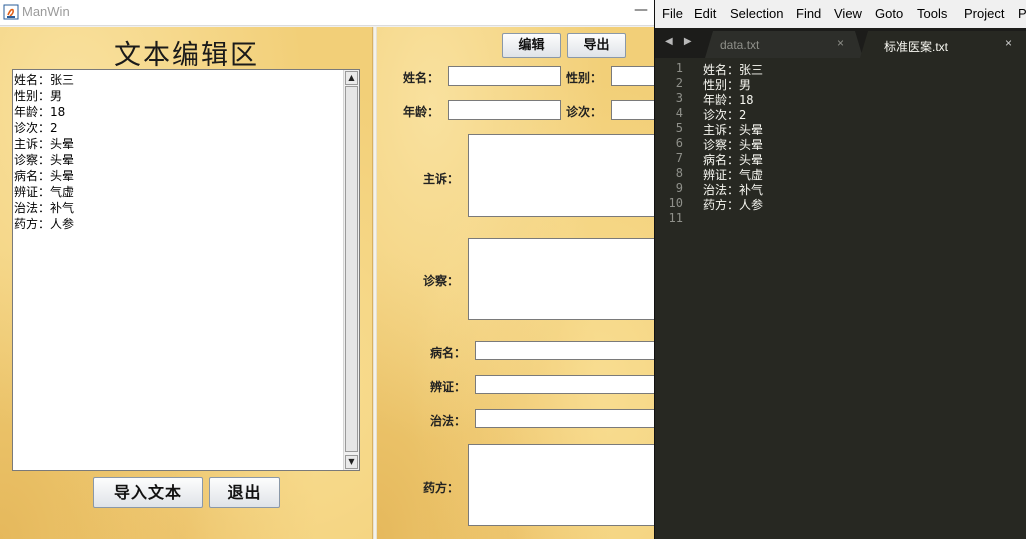  What do you see at coordinates (848, 13) in the screenshot?
I see `menu-item-view: View` at bounding box center [848, 13].